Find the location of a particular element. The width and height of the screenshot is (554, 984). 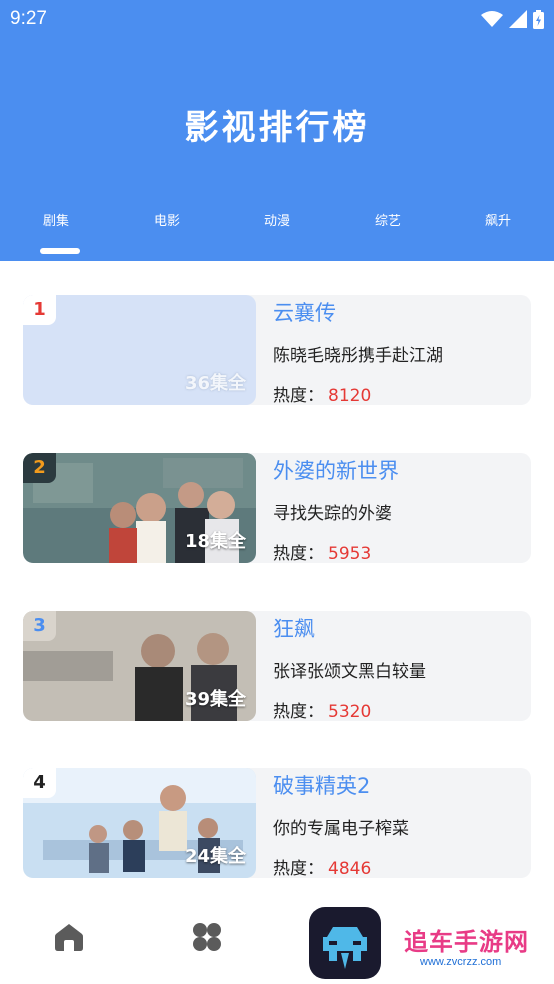

rank-badge: 1 is located at coordinates (39, 310).